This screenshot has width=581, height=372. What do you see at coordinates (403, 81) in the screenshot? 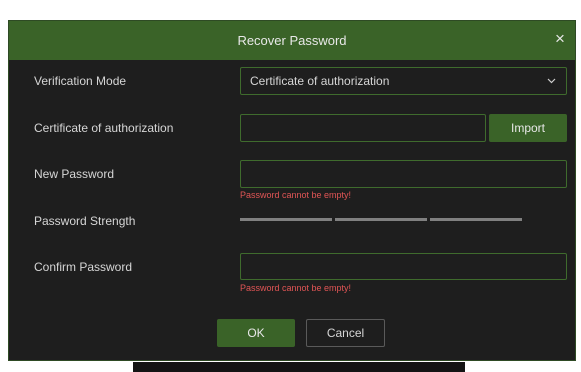
I see `verification-mode-select: Certificate of authorization` at bounding box center [403, 81].